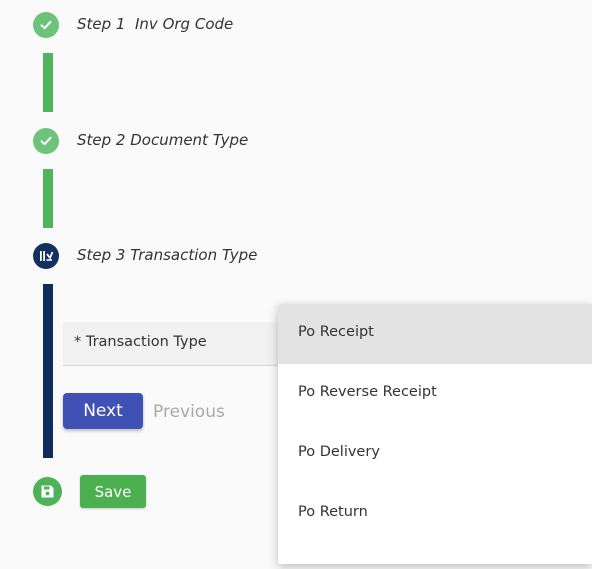 Image resolution: width=592 pixels, height=569 pixels. Describe the element at coordinates (103, 411) in the screenshot. I see `next-button: Next` at that location.